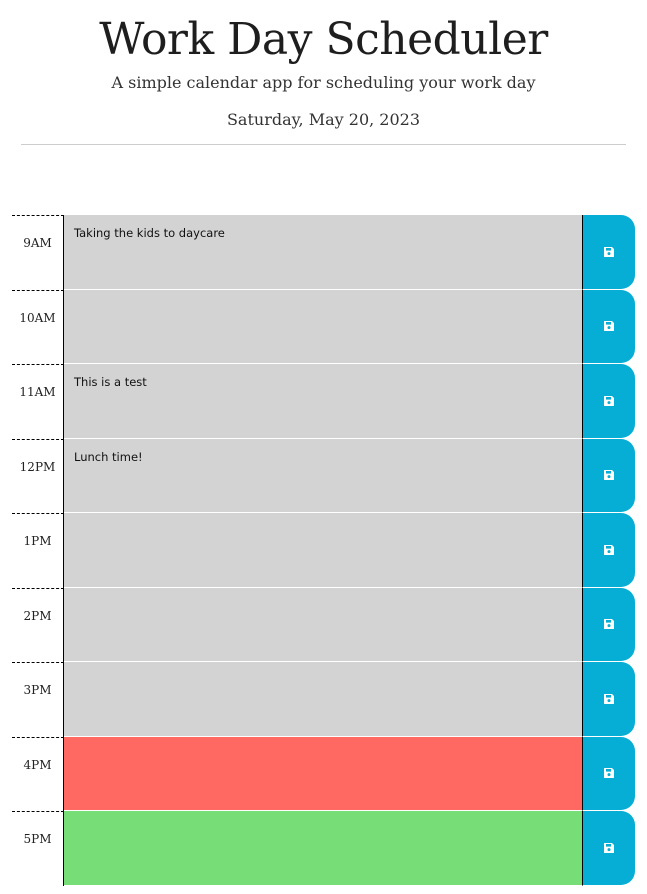 The image size is (647, 894). What do you see at coordinates (323, 119) in the screenshot?
I see `current-date: Saturday, May 20, 2023` at bounding box center [323, 119].